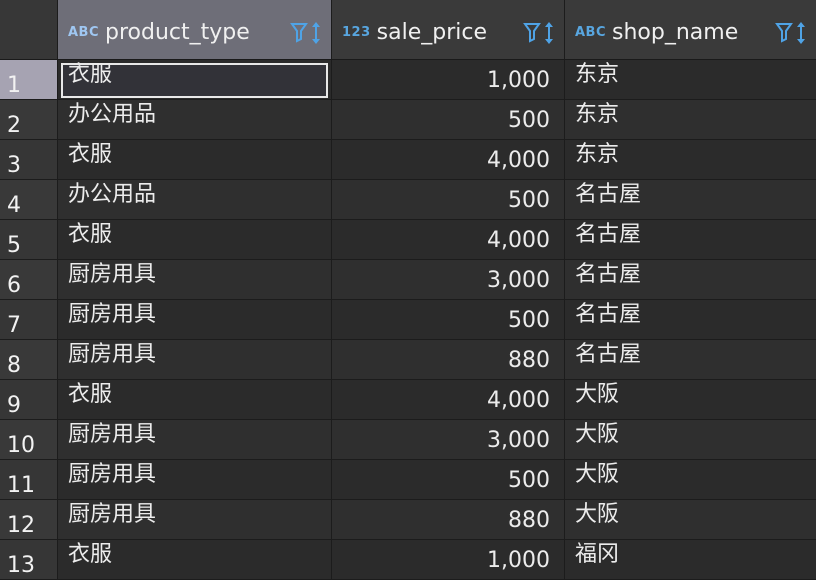 Image resolution: width=816 pixels, height=580 pixels. I want to click on table-row: 3 衣服 4,000 东京, so click(408, 160).